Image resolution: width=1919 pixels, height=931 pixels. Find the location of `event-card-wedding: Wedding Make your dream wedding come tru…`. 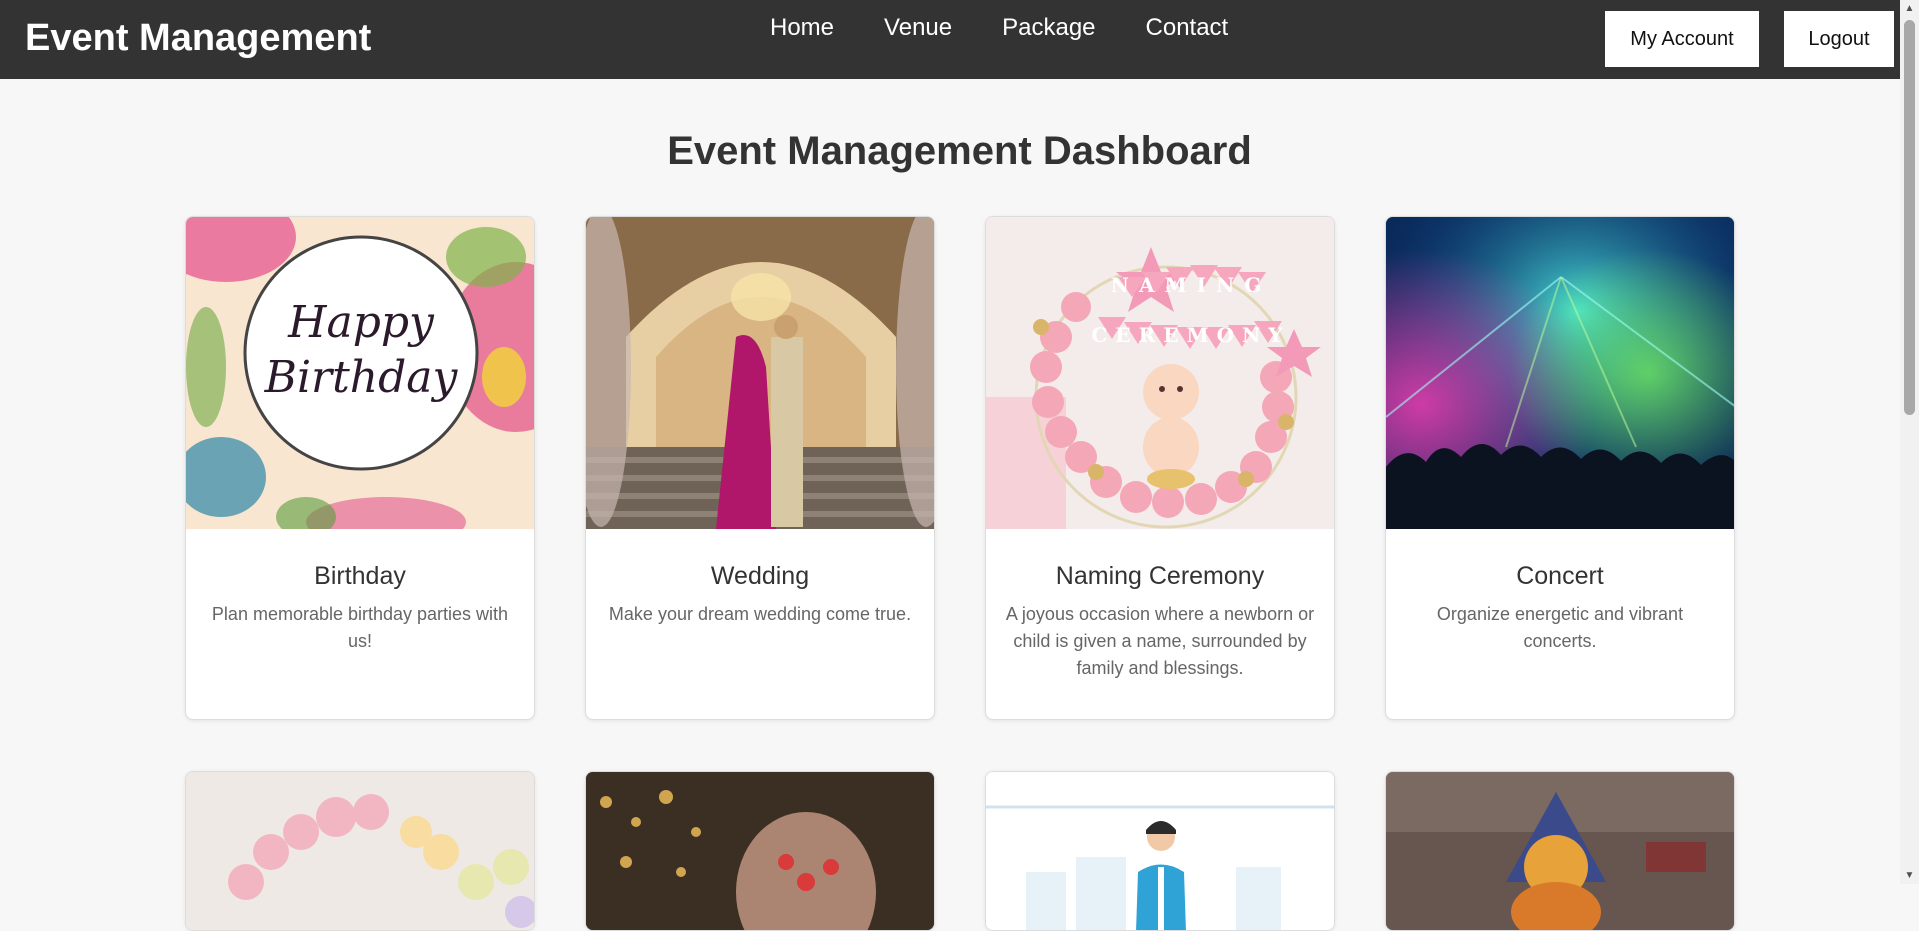

event-card-wedding: Wedding Make your dream wedding come tru… is located at coordinates (760, 468).